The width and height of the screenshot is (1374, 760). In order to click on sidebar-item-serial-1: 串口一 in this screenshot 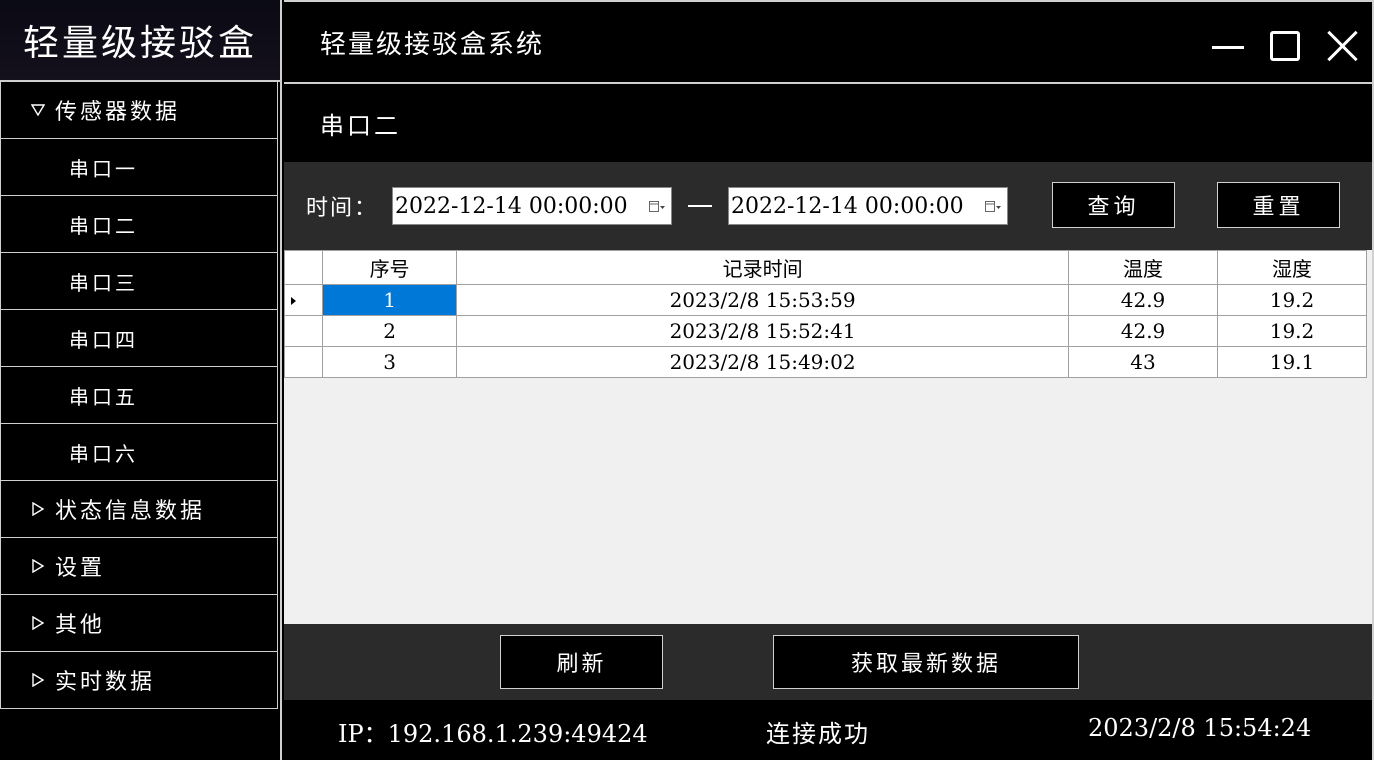, I will do `click(139, 167)`.